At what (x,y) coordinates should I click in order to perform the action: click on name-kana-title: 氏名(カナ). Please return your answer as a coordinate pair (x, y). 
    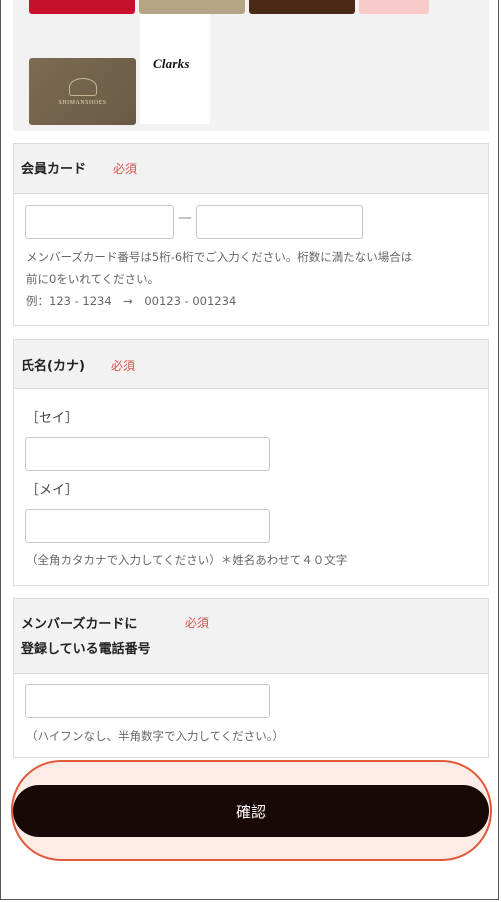
    Looking at the image, I should click on (53, 366).